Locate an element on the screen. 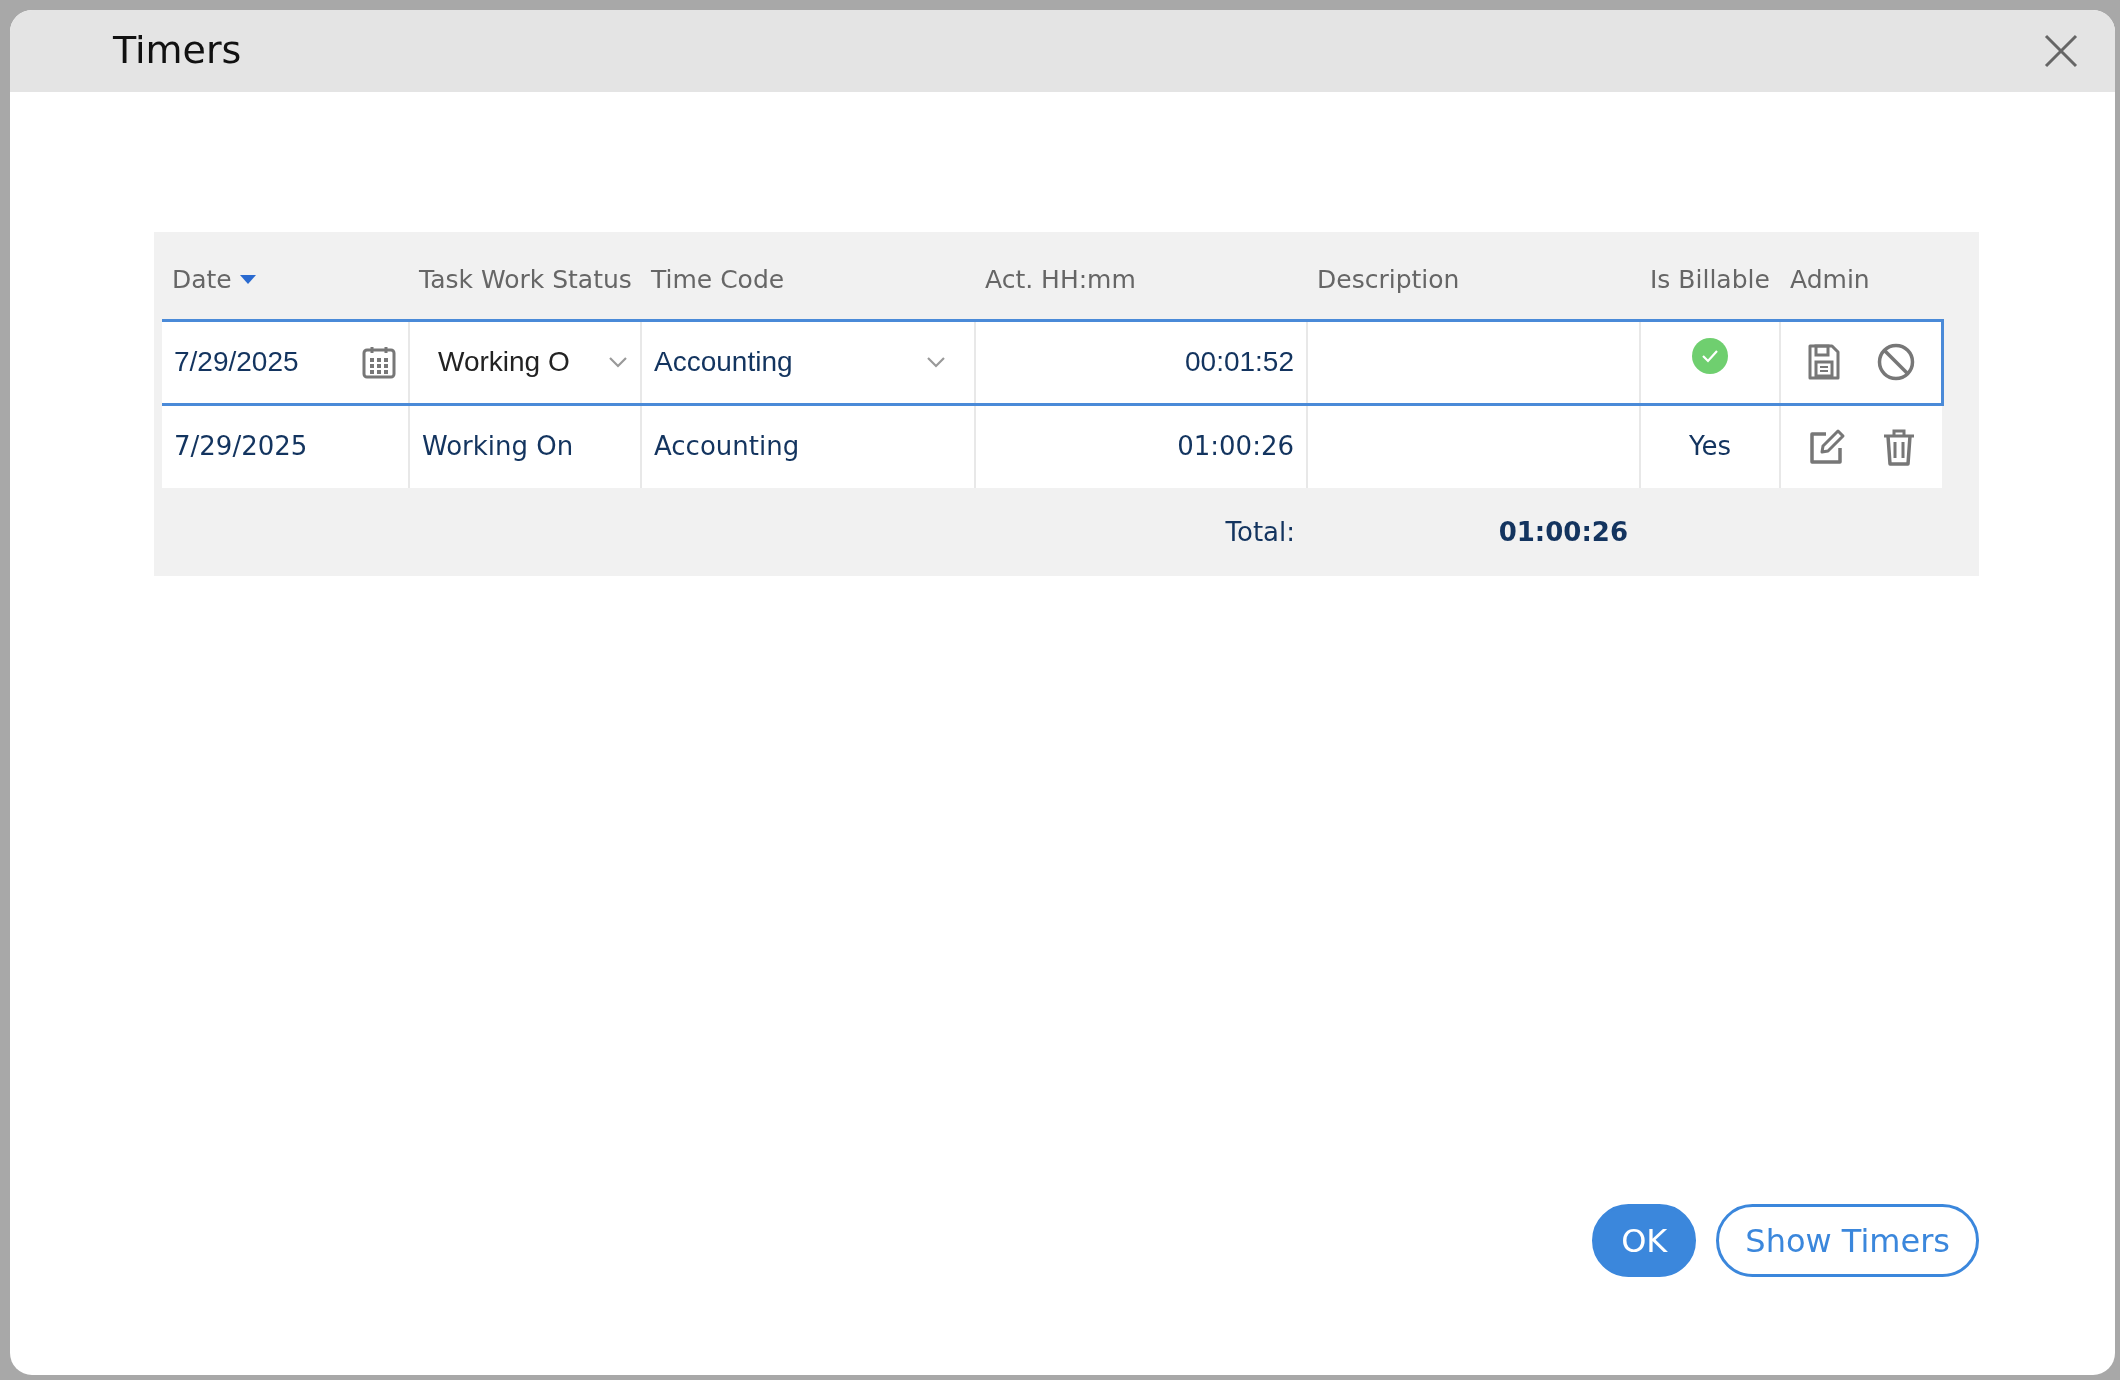 The width and height of the screenshot is (2120, 1380). edit-icon is located at coordinates (1826, 446).